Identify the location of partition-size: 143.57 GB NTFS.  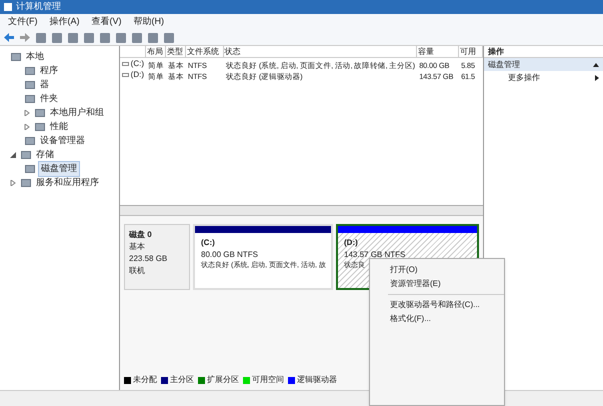
(375, 255).